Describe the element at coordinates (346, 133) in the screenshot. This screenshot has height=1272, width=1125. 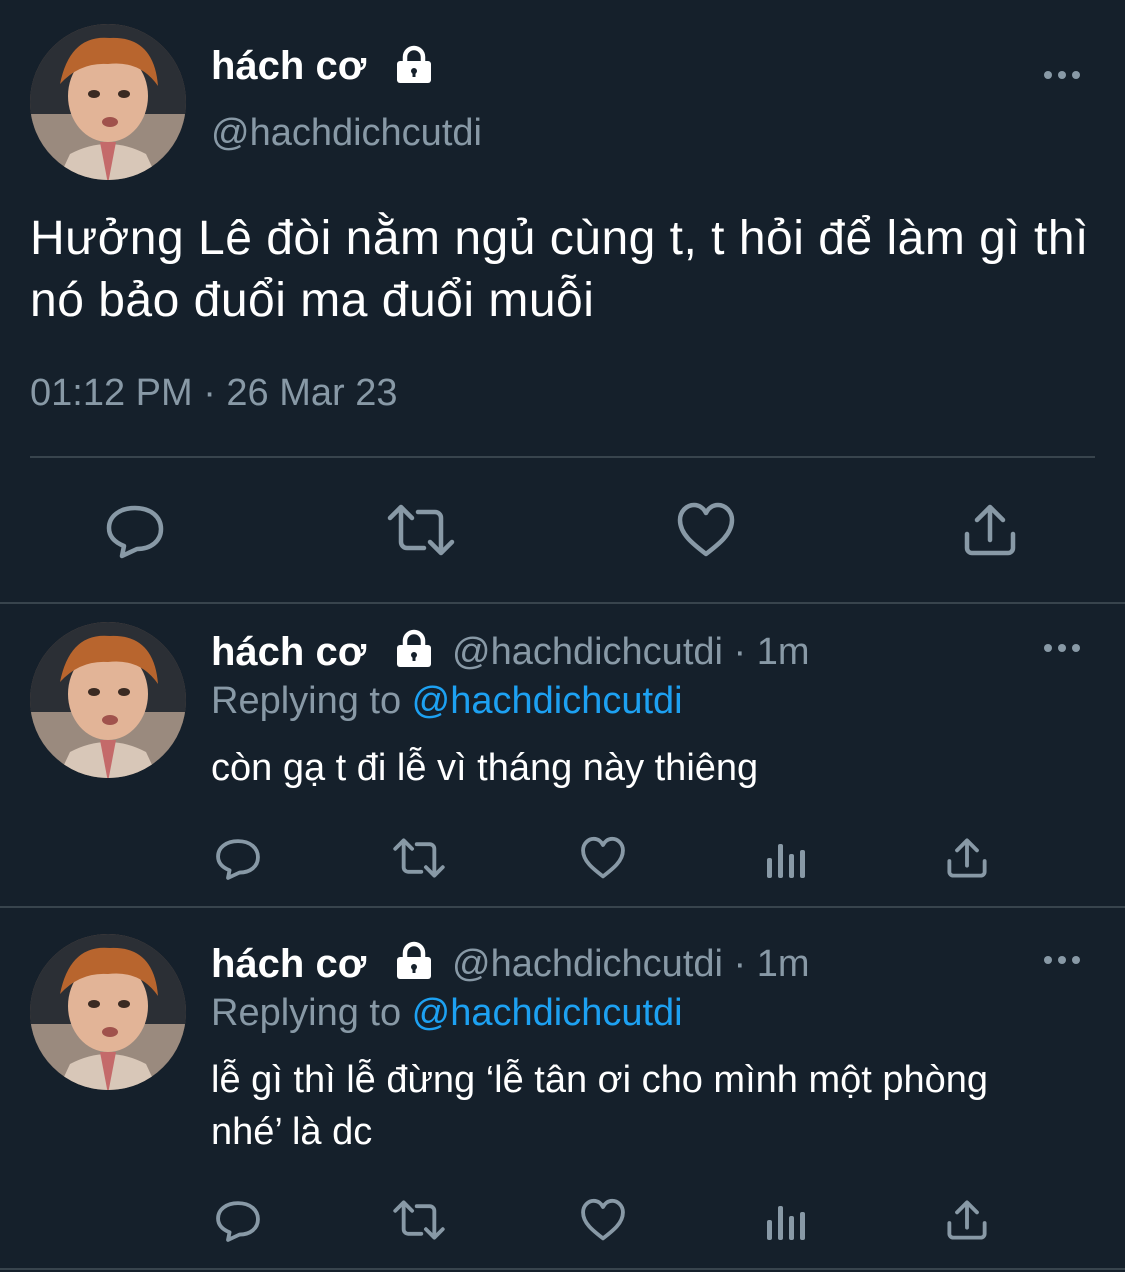
I see `user-handle: @hachdichcutdi` at that location.